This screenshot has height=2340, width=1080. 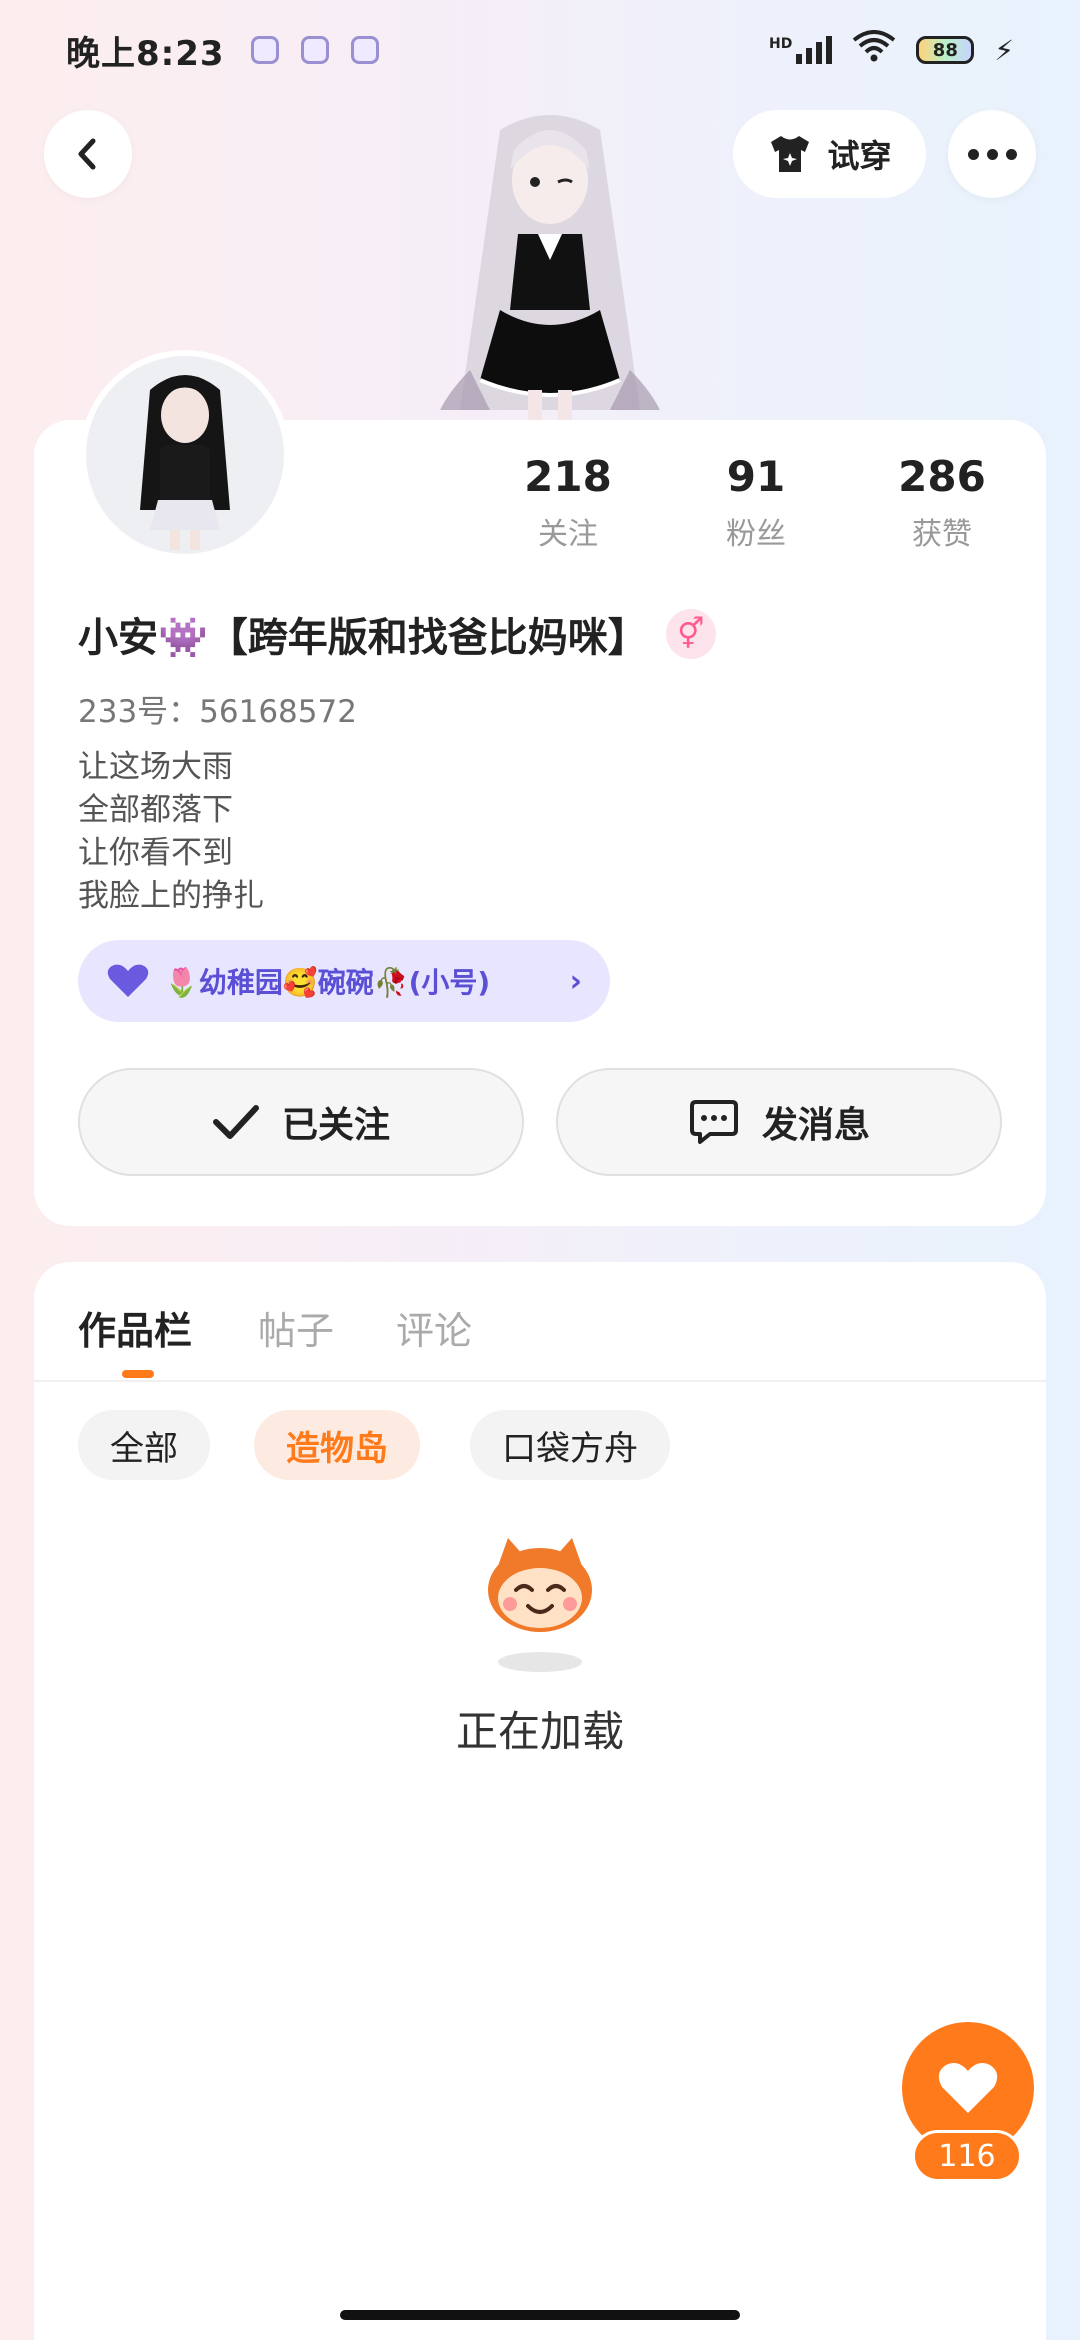 What do you see at coordinates (756, 476) in the screenshot?
I see `fans-count: 91` at bounding box center [756, 476].